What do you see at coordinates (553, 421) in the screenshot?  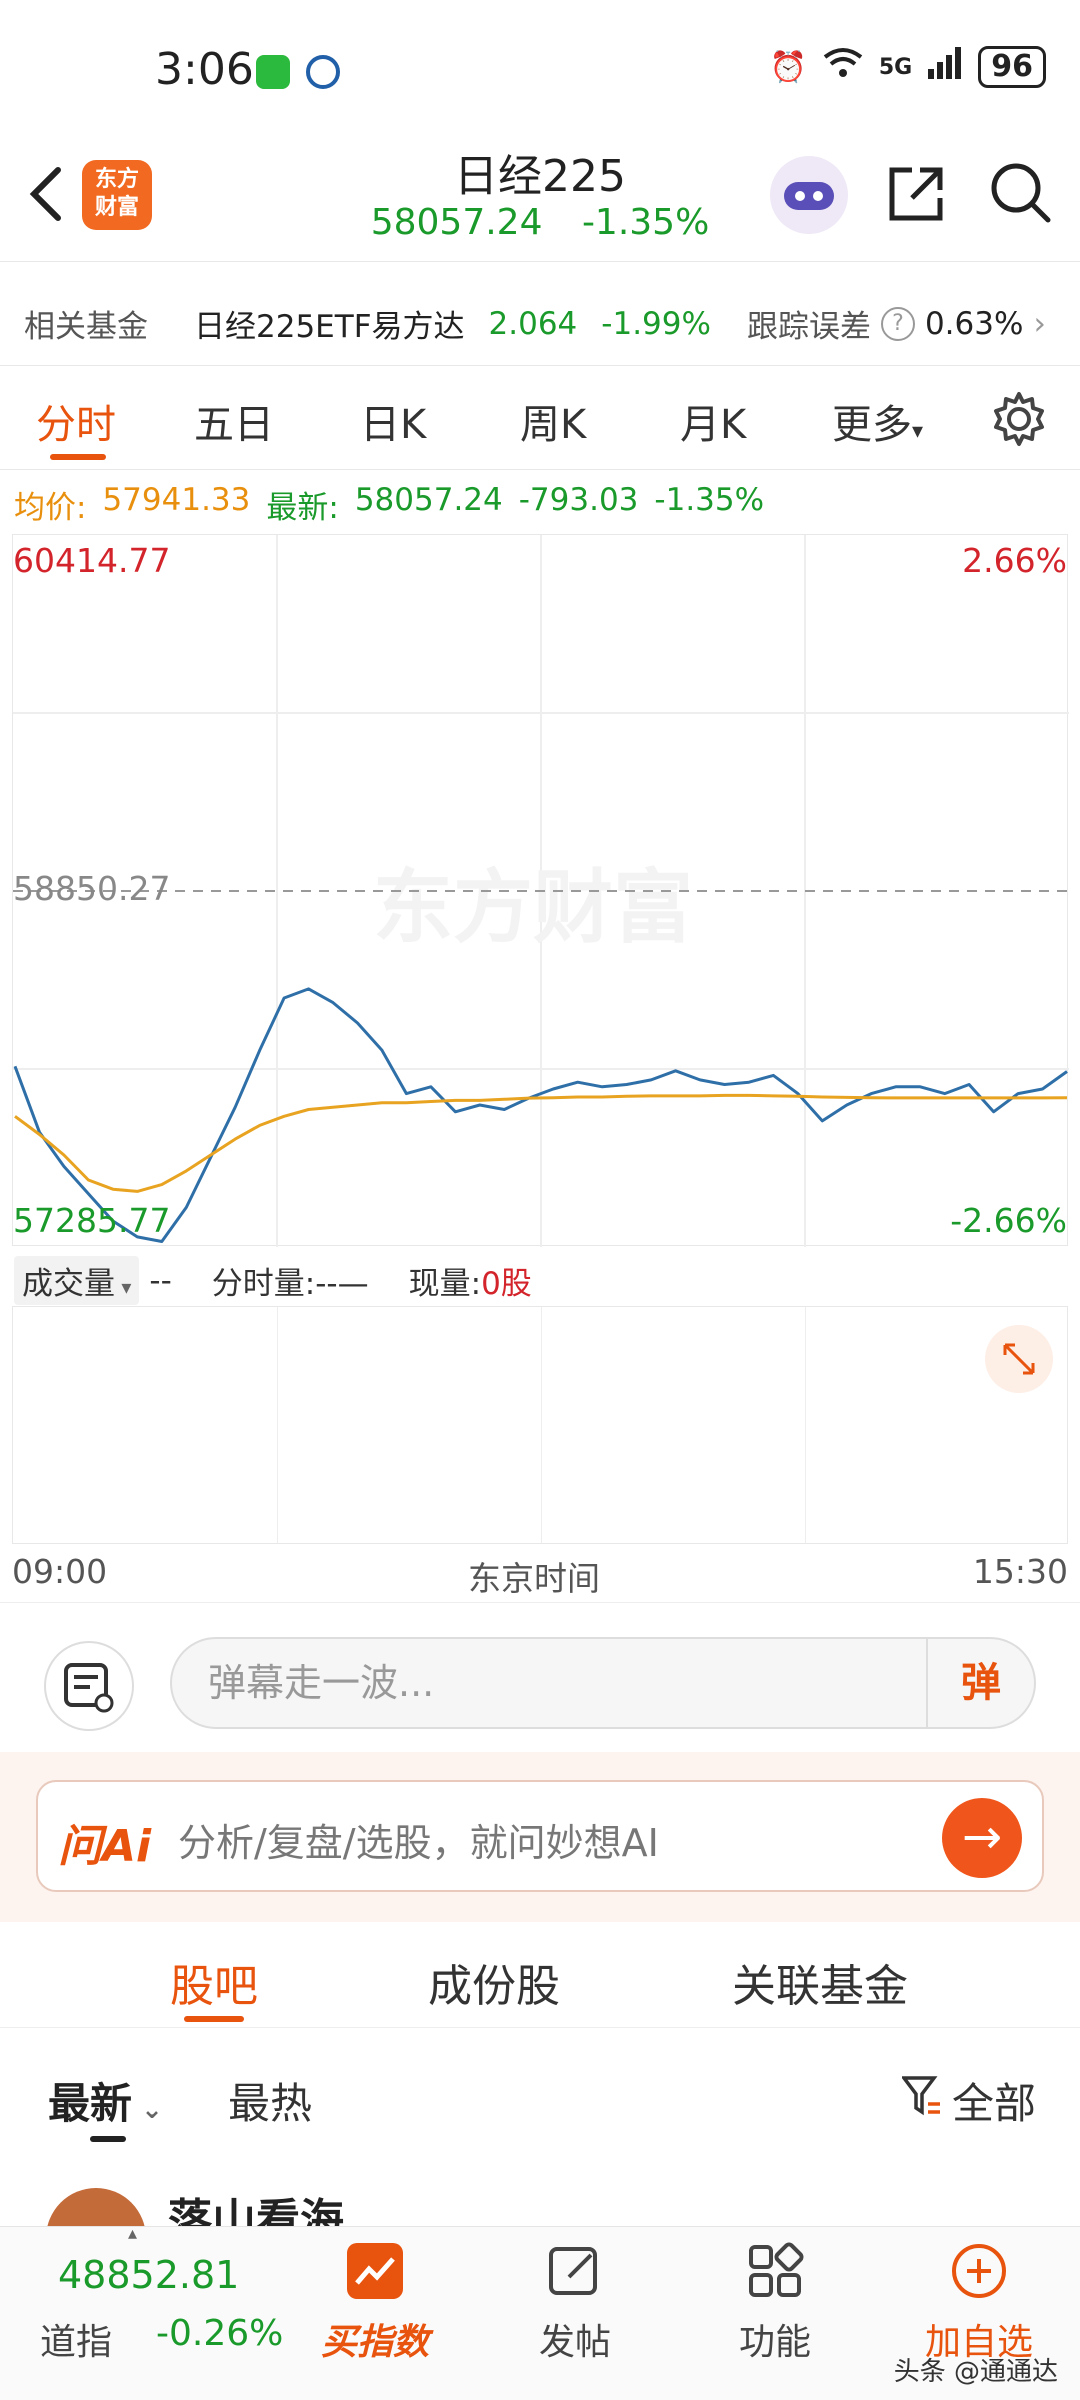 I see `tab-week-k: 周K` at bounding box center [553, 421].